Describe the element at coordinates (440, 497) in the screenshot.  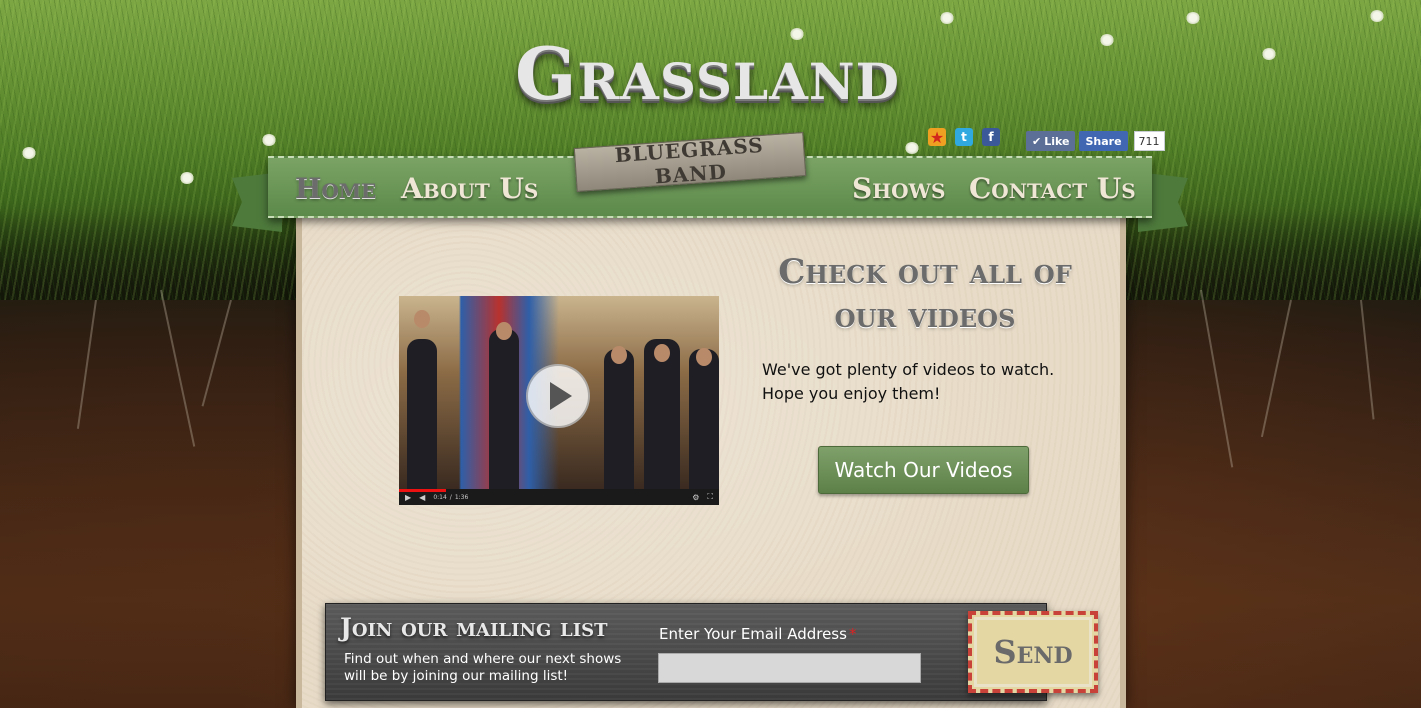
I see `video-time: 0:14` at that location.